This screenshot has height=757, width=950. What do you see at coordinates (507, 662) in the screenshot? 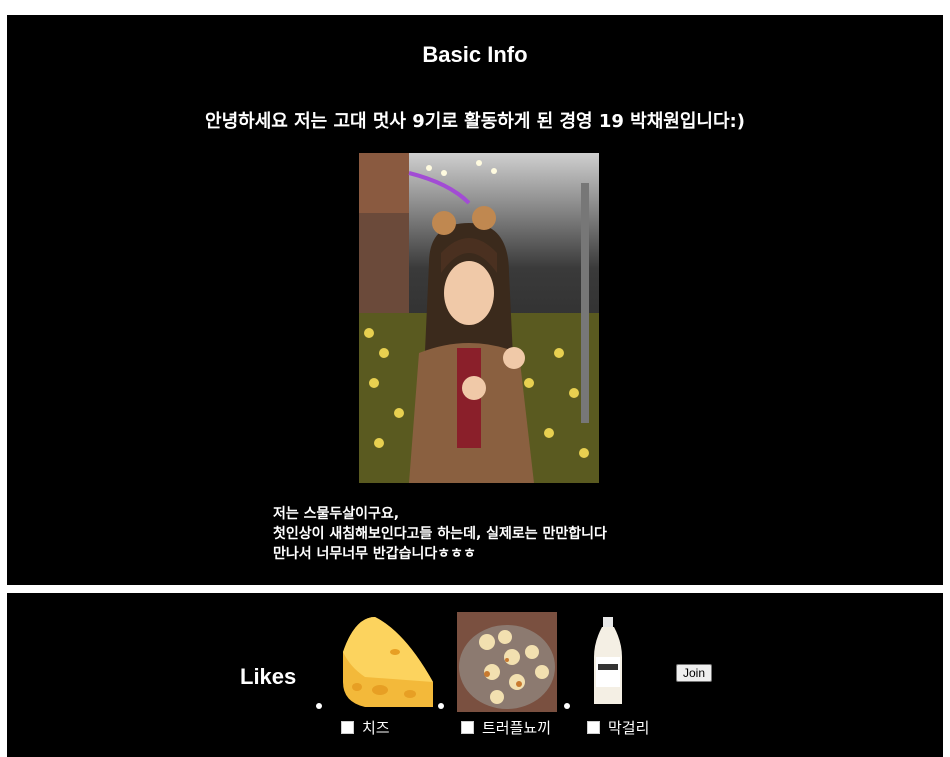
I see `truffle-gnocchi-image` at bounding box center [507, 662].